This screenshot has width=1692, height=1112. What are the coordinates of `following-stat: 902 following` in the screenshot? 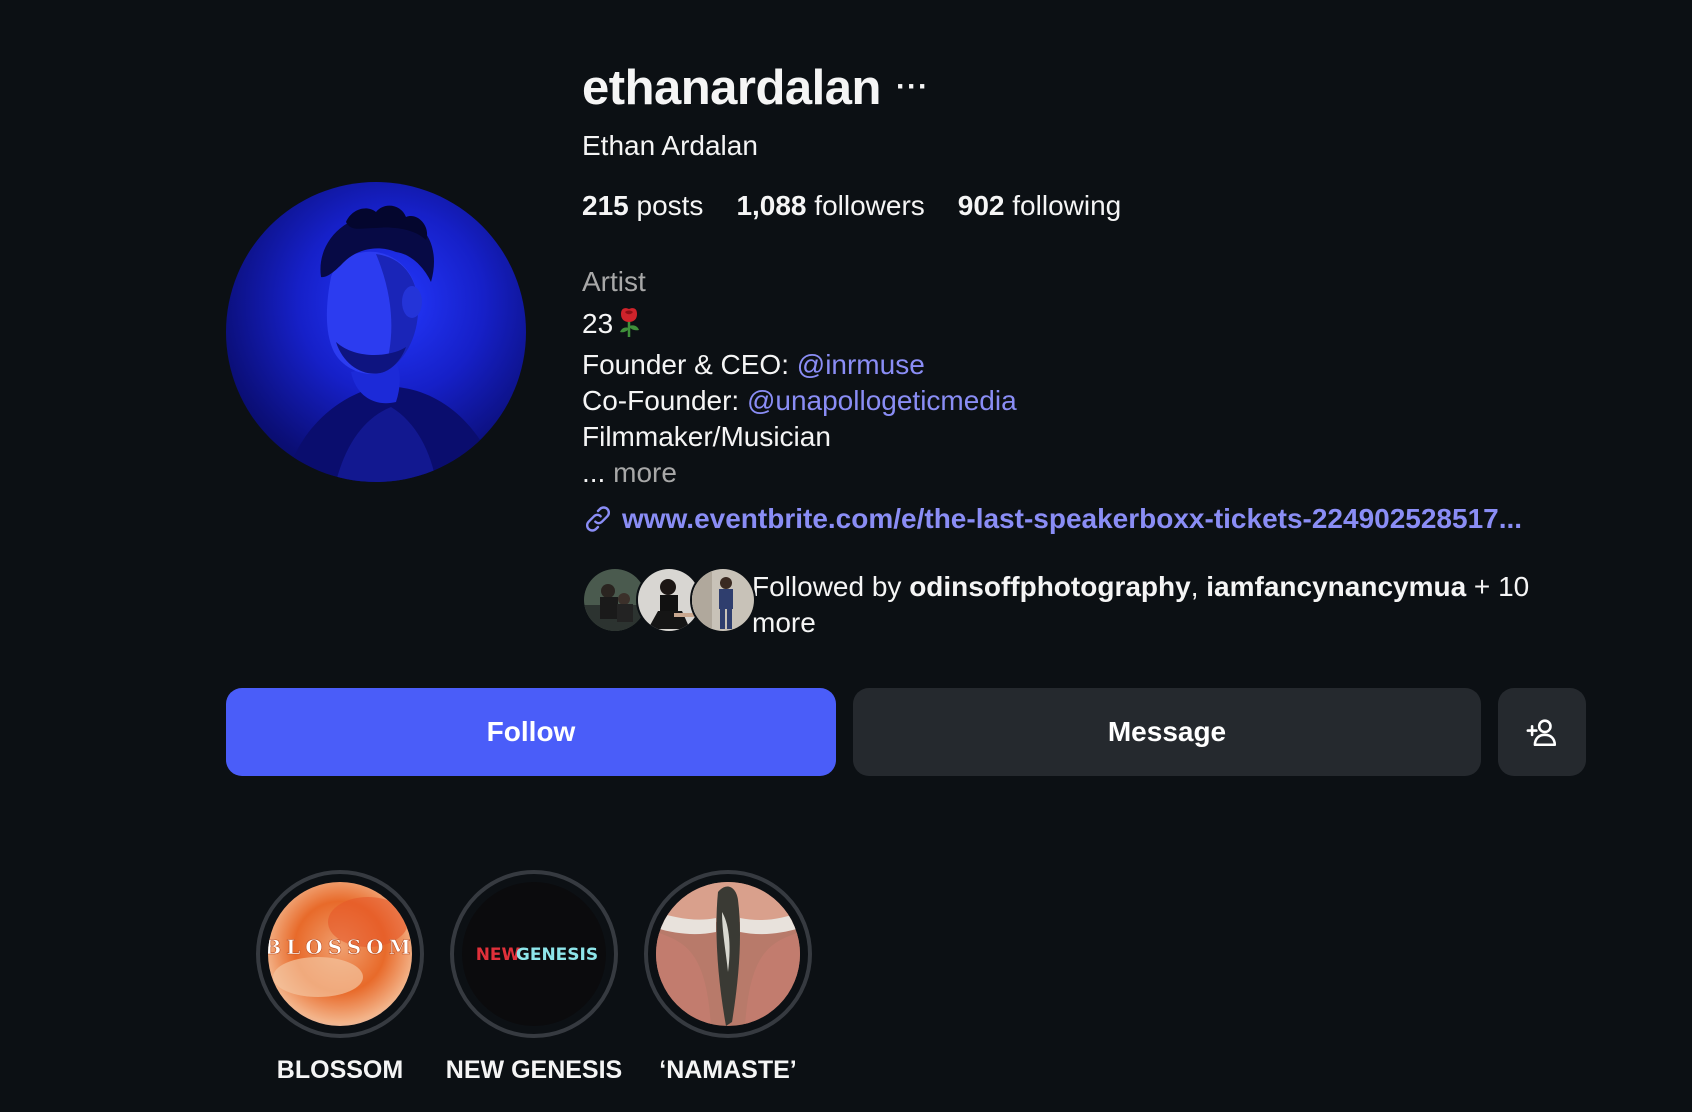 It's located at (1039, 206).